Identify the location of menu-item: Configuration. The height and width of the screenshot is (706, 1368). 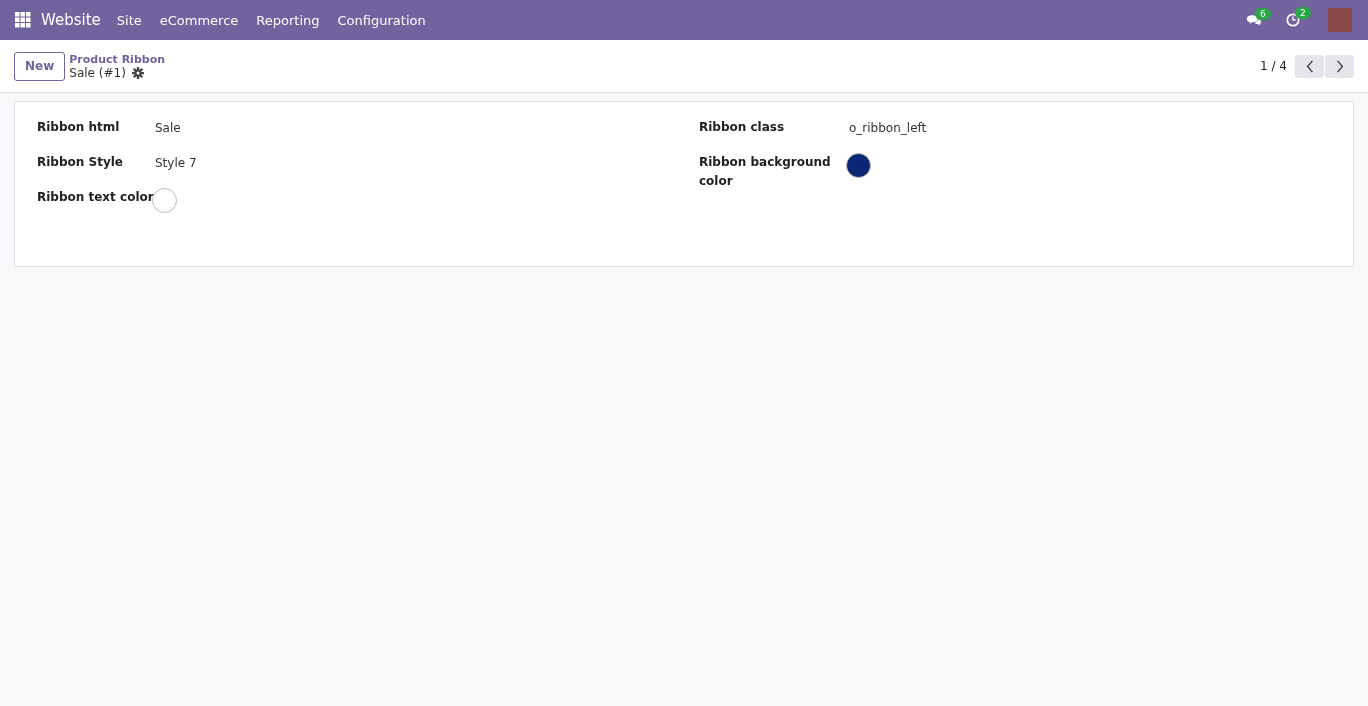
(381, 20).